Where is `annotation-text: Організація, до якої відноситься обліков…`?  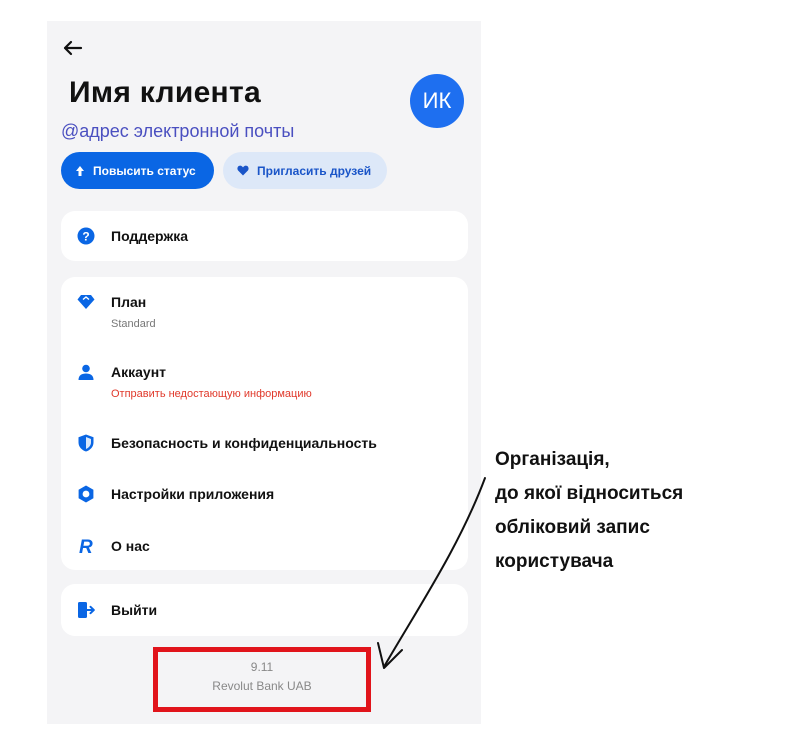 annotation-text: Організація, до якої відноситься обліков… is located at coordinates (589, 511).